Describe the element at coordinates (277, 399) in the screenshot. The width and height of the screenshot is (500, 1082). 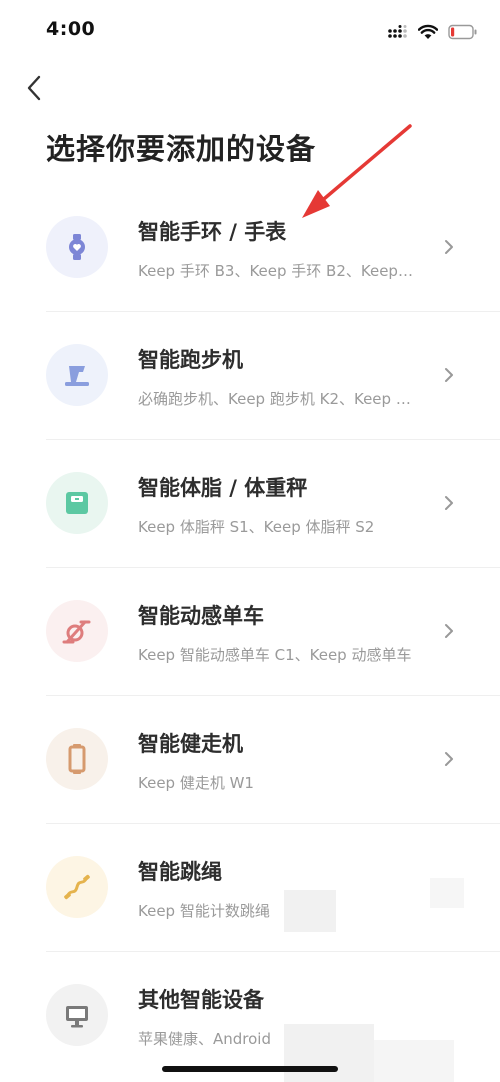
I see `device-desc: 必确跑步机、Keep 跑步机 K2、Keep 跑步机 K1` at that location.